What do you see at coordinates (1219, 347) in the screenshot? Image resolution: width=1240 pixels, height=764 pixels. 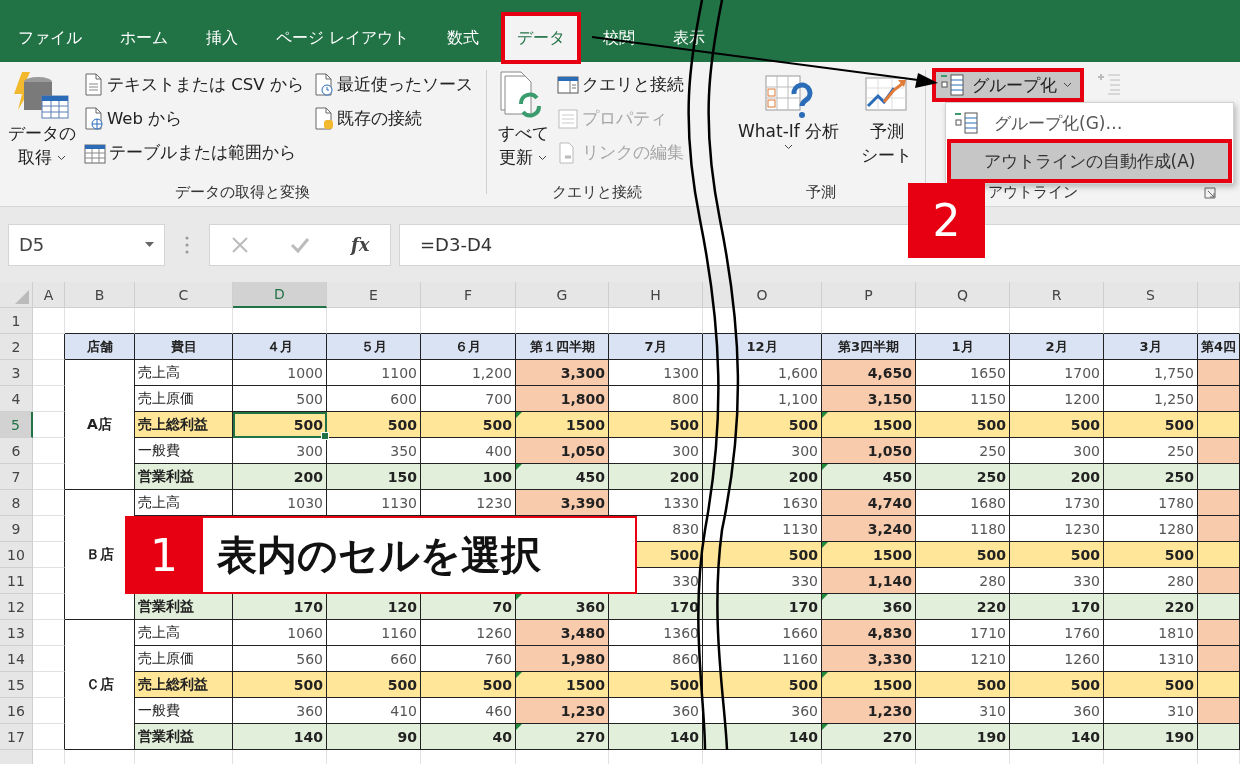 I see `column-heading: 第4四` at bounding box center [1219, 347].